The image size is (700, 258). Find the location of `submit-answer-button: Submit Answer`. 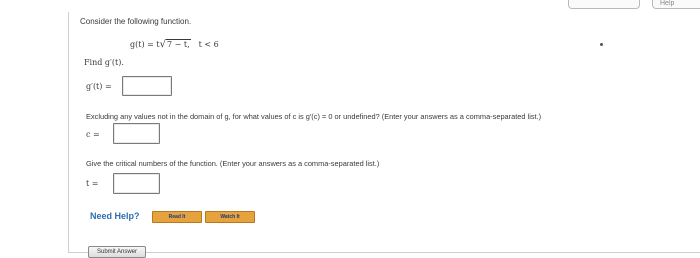

submit-answer-button: Submit Answer is located at coordinates (117, 252).